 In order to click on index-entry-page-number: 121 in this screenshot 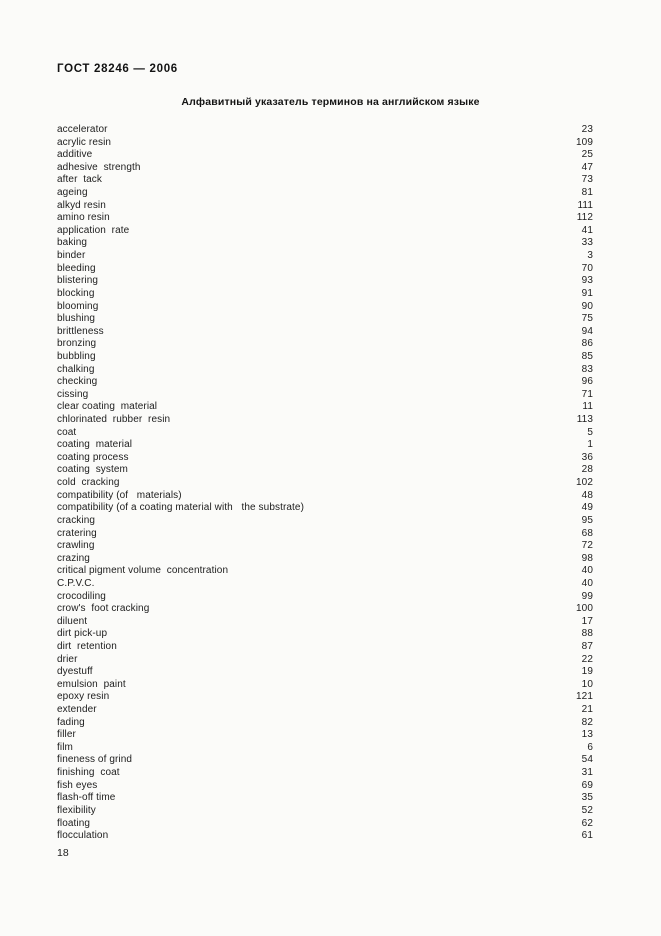, I will do `click(584, 697)`.